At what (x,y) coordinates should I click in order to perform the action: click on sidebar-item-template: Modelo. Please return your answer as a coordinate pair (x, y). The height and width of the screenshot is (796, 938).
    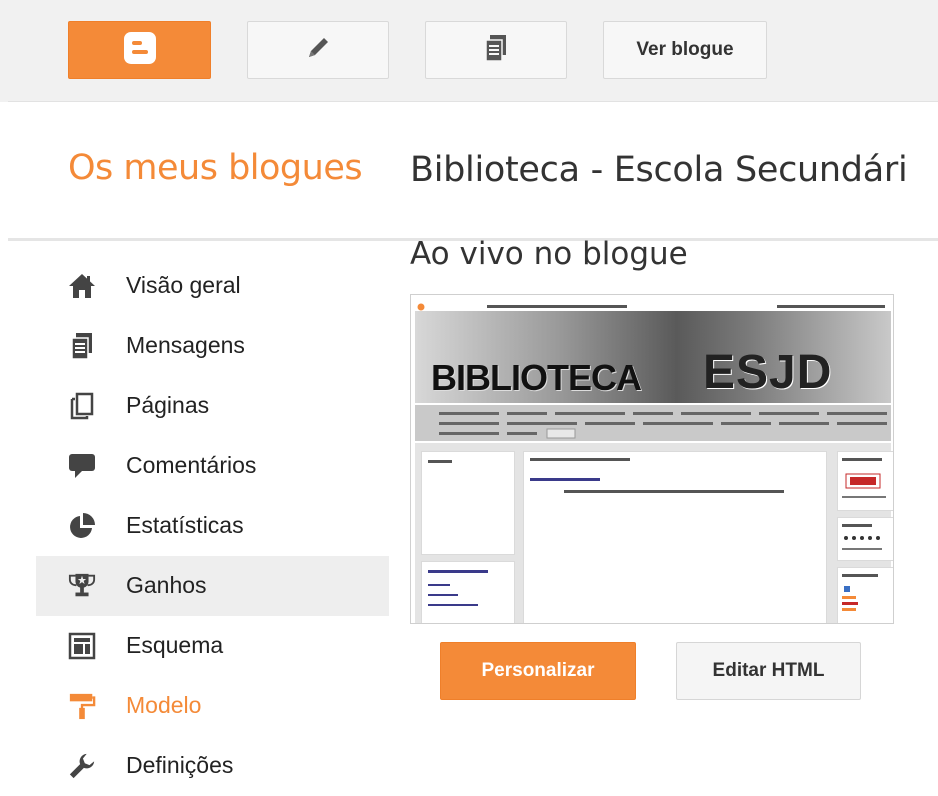
    Looking at the image, I should click on (212, 706).